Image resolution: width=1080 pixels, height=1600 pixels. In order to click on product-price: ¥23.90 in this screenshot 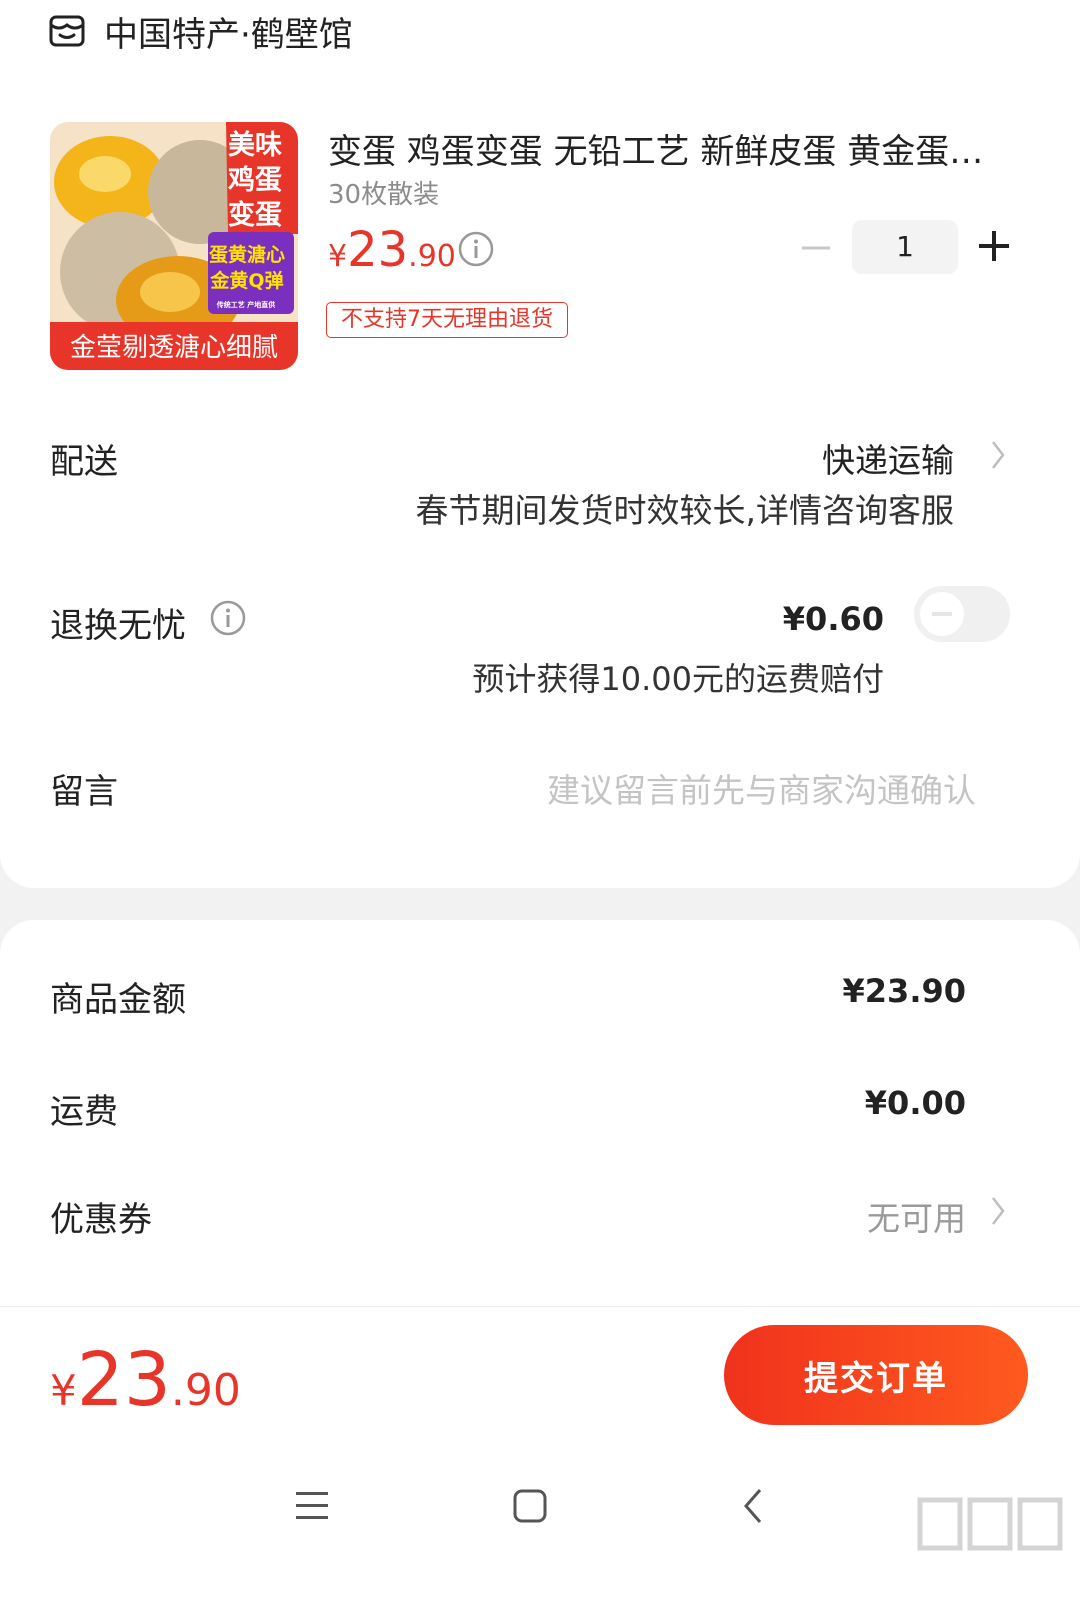, I will do `click(392, 250)`.